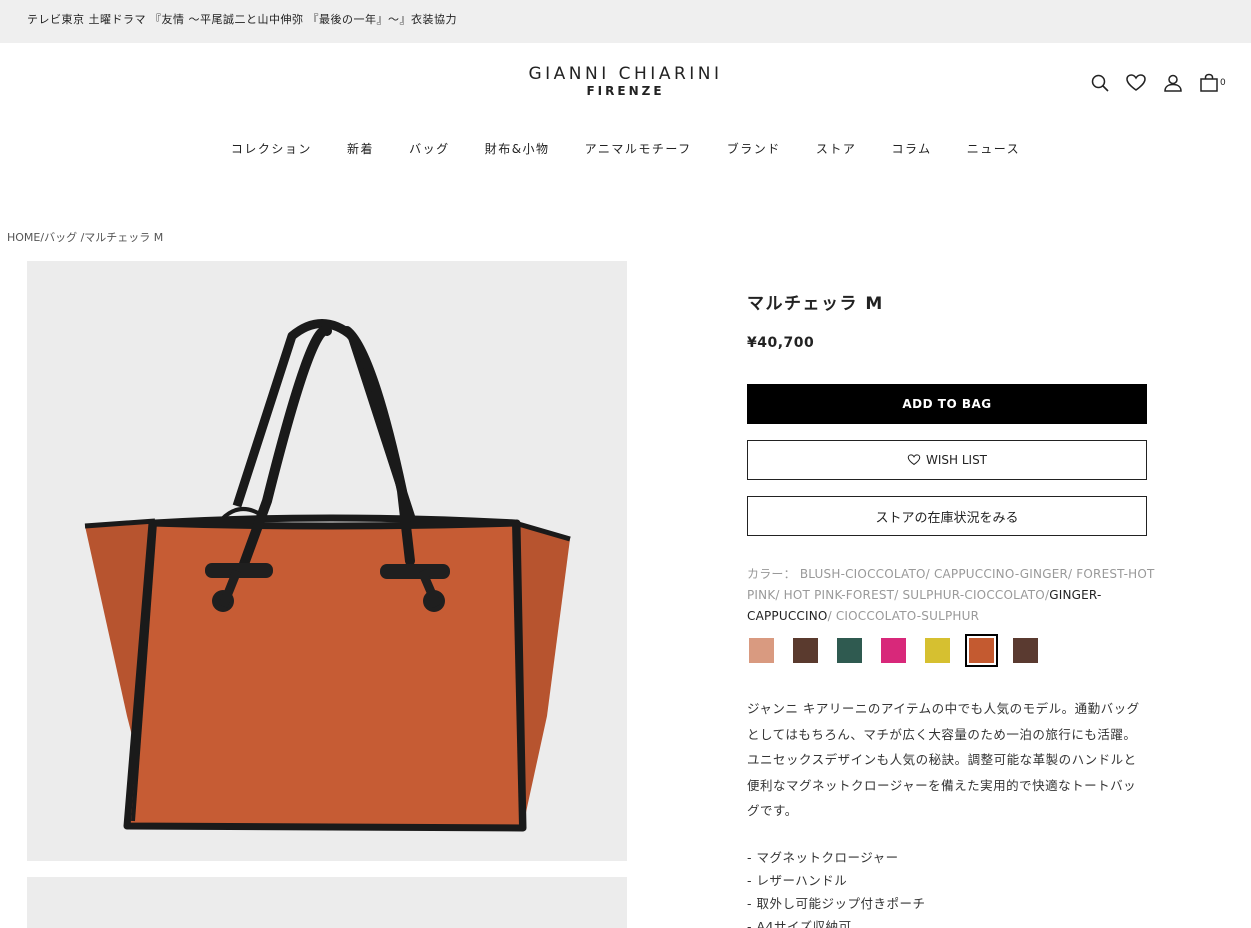 Image resolution: width=1251 pixels, height=928 pixels. Describe the element at coordinates (625, 91) in the screenshot. I see `brand-logo-sub: FIRENZE` at that location.